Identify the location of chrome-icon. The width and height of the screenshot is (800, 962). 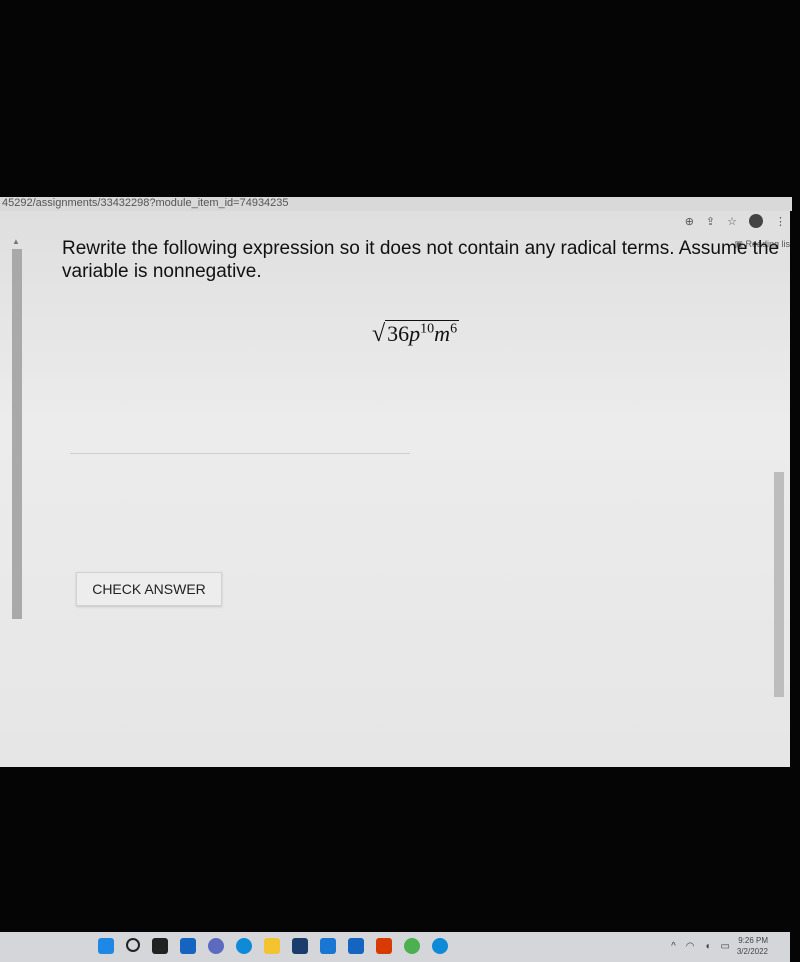
(412, 946).